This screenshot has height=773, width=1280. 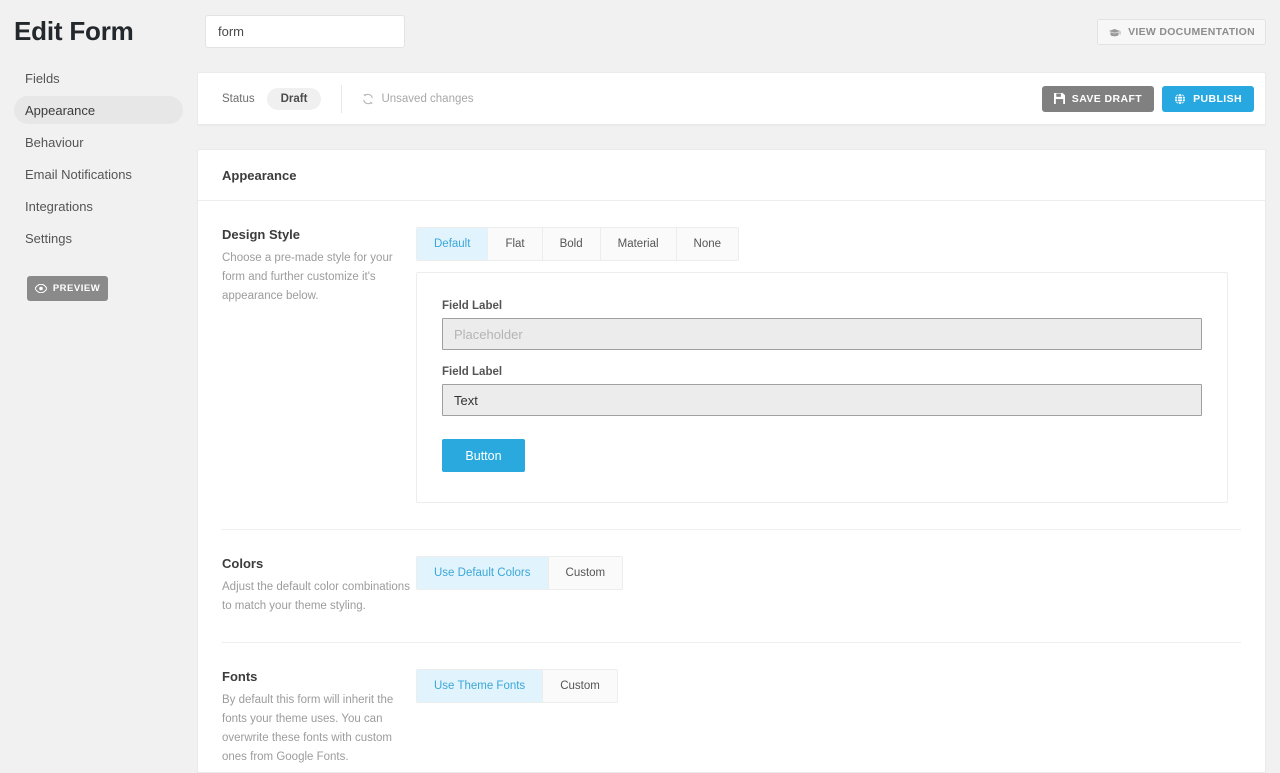 I want to click on design-style-option-flat: Flat, so click(x=515, y=244).